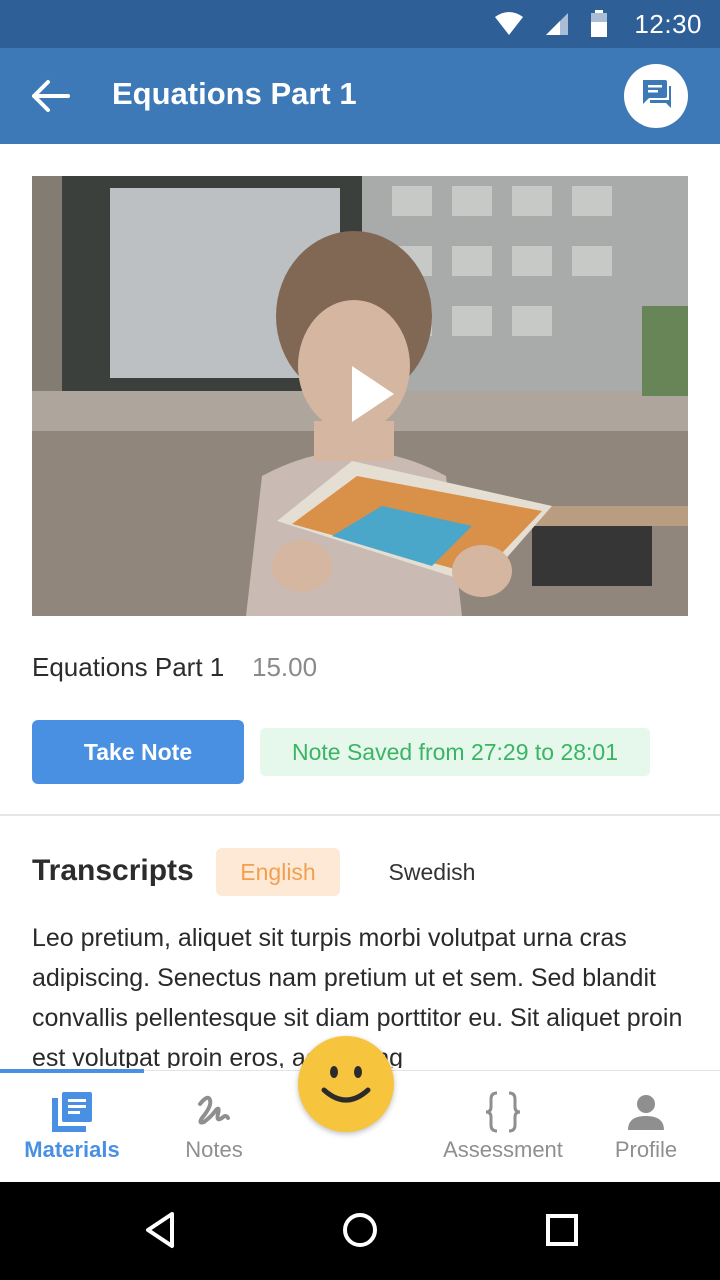  I want to click on smiley-icon, so click(346, 1084).